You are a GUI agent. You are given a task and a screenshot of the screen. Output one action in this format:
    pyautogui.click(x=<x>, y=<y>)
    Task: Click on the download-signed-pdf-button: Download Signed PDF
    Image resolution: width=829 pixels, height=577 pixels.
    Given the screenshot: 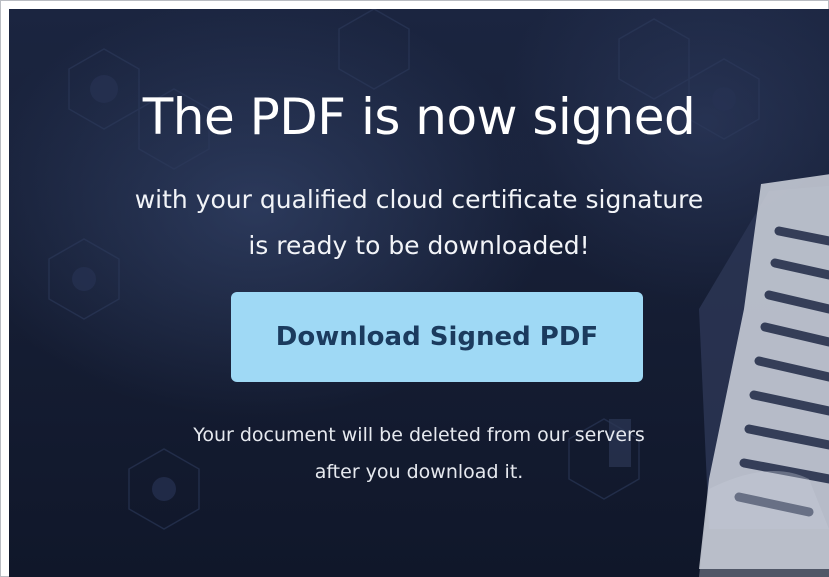 What is the action you would take?
    pyautogui.click(x=437, y=337)
    